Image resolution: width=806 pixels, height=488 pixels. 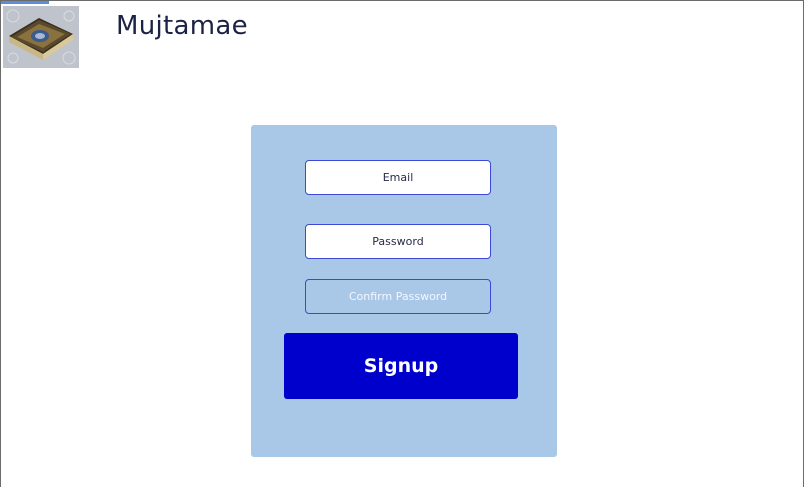 What do you see at coordinates (25, 2) in the screenshot?
I see `window-accent-bar` at bounding box center [25, 2].